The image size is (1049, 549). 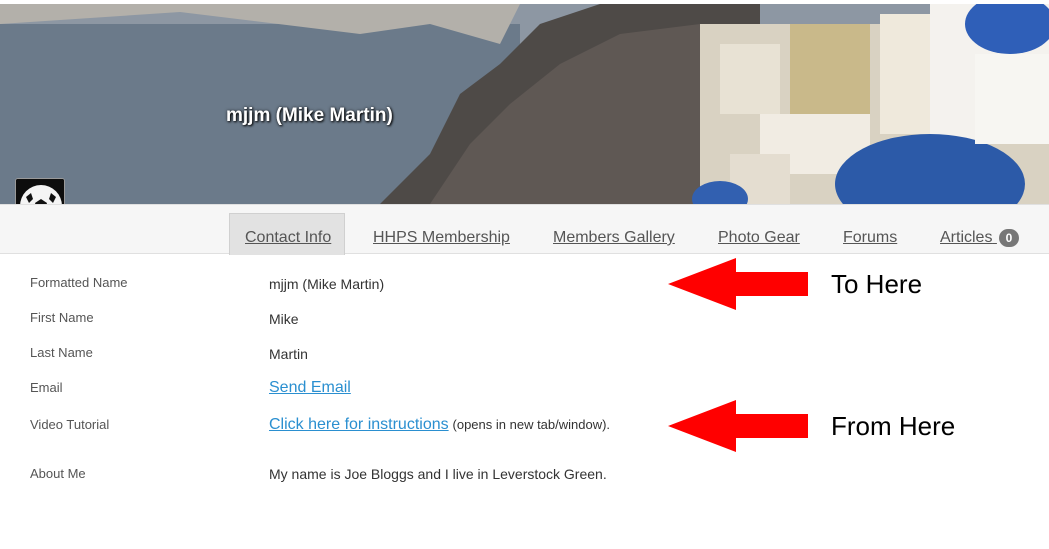 What do you see at coordinates (893, 426) in the screenshot?
I see `annotation-from-here: From Here` at bounding box center [893, 426].